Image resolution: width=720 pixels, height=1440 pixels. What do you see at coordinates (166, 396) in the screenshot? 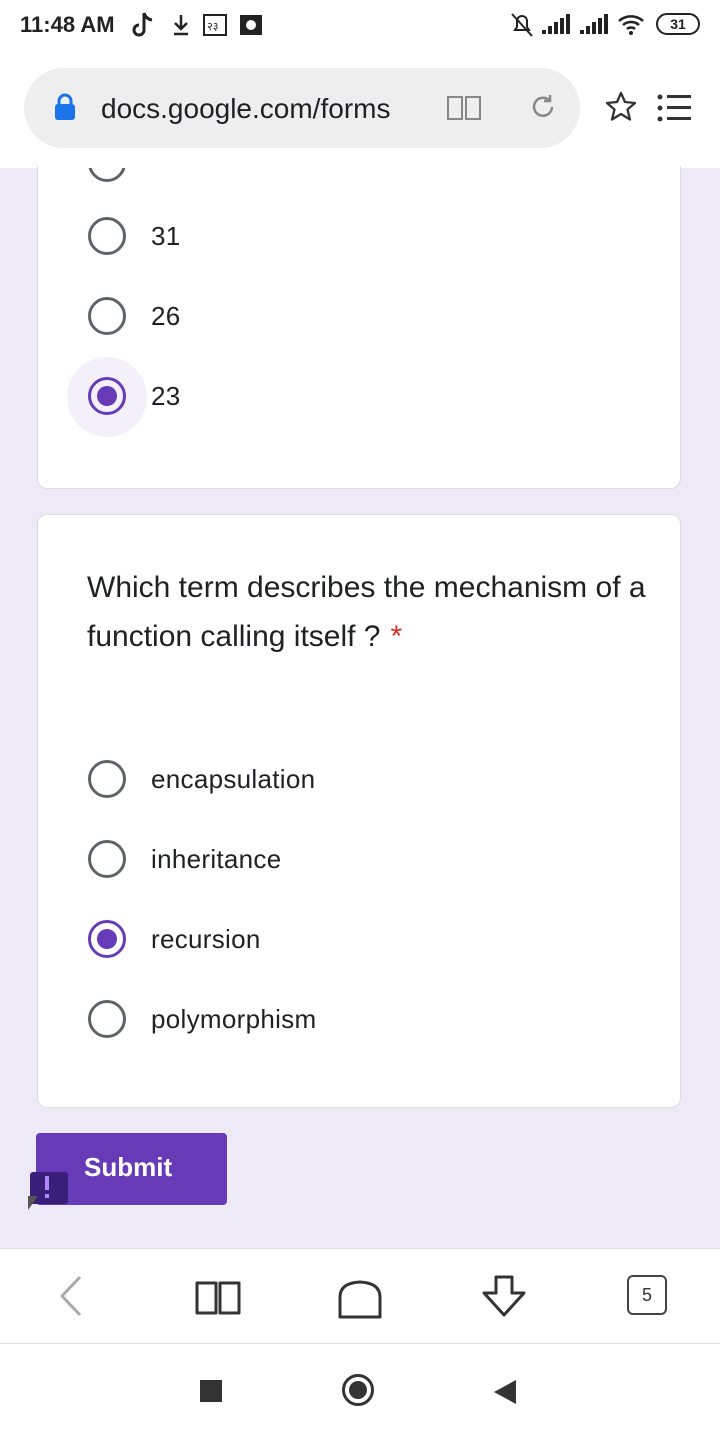
I see `option-label: 23` at bounding box center [166, 396].